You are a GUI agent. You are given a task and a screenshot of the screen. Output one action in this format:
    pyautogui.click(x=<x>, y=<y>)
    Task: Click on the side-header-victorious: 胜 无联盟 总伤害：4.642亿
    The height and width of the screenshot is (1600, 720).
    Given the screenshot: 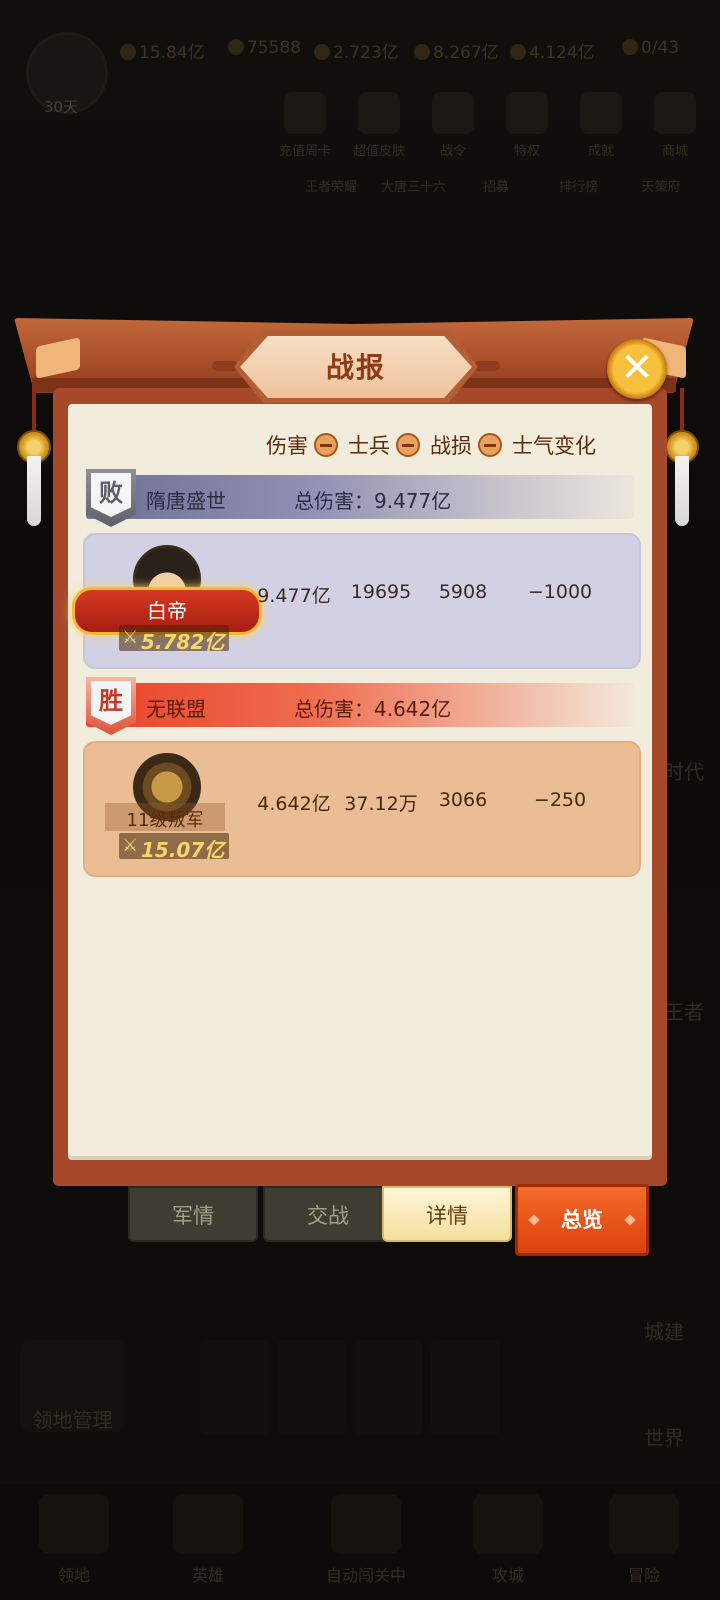 What is the action you would take?
    pyautogui.click(x=360, y=706)
    